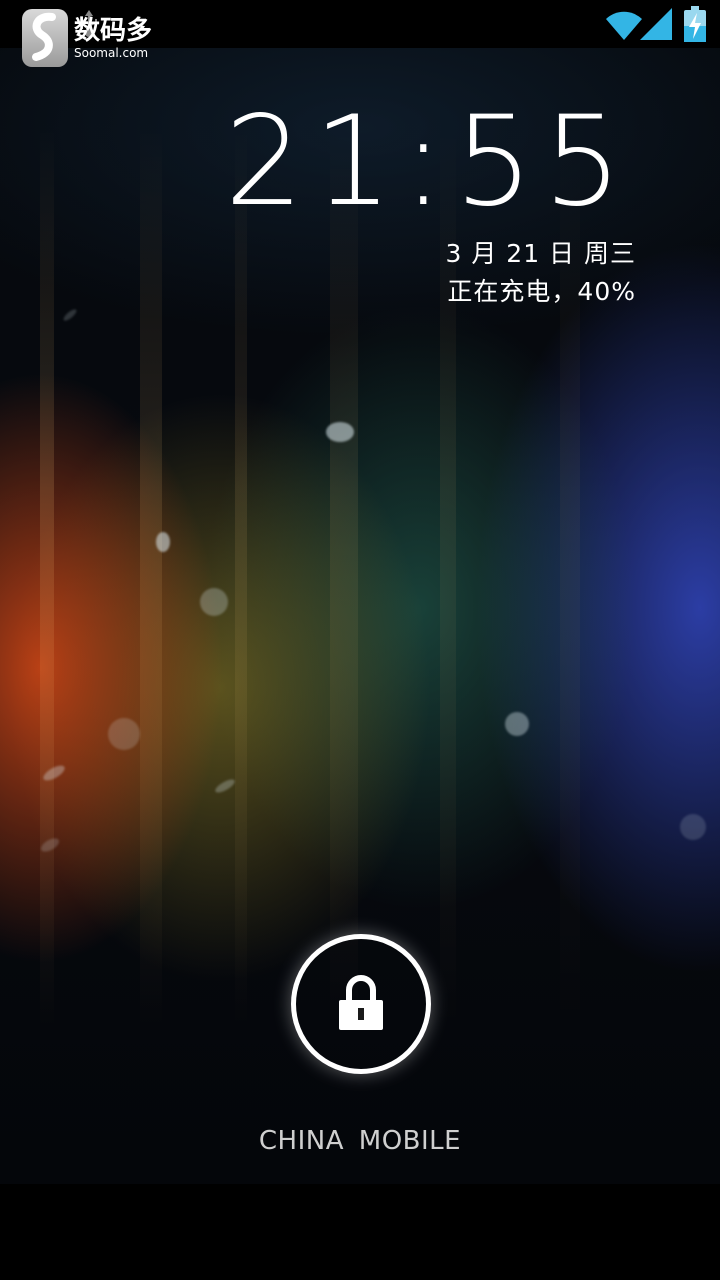  I want to click on watermark: 数码多 Soomal.com, so click(87, 38).